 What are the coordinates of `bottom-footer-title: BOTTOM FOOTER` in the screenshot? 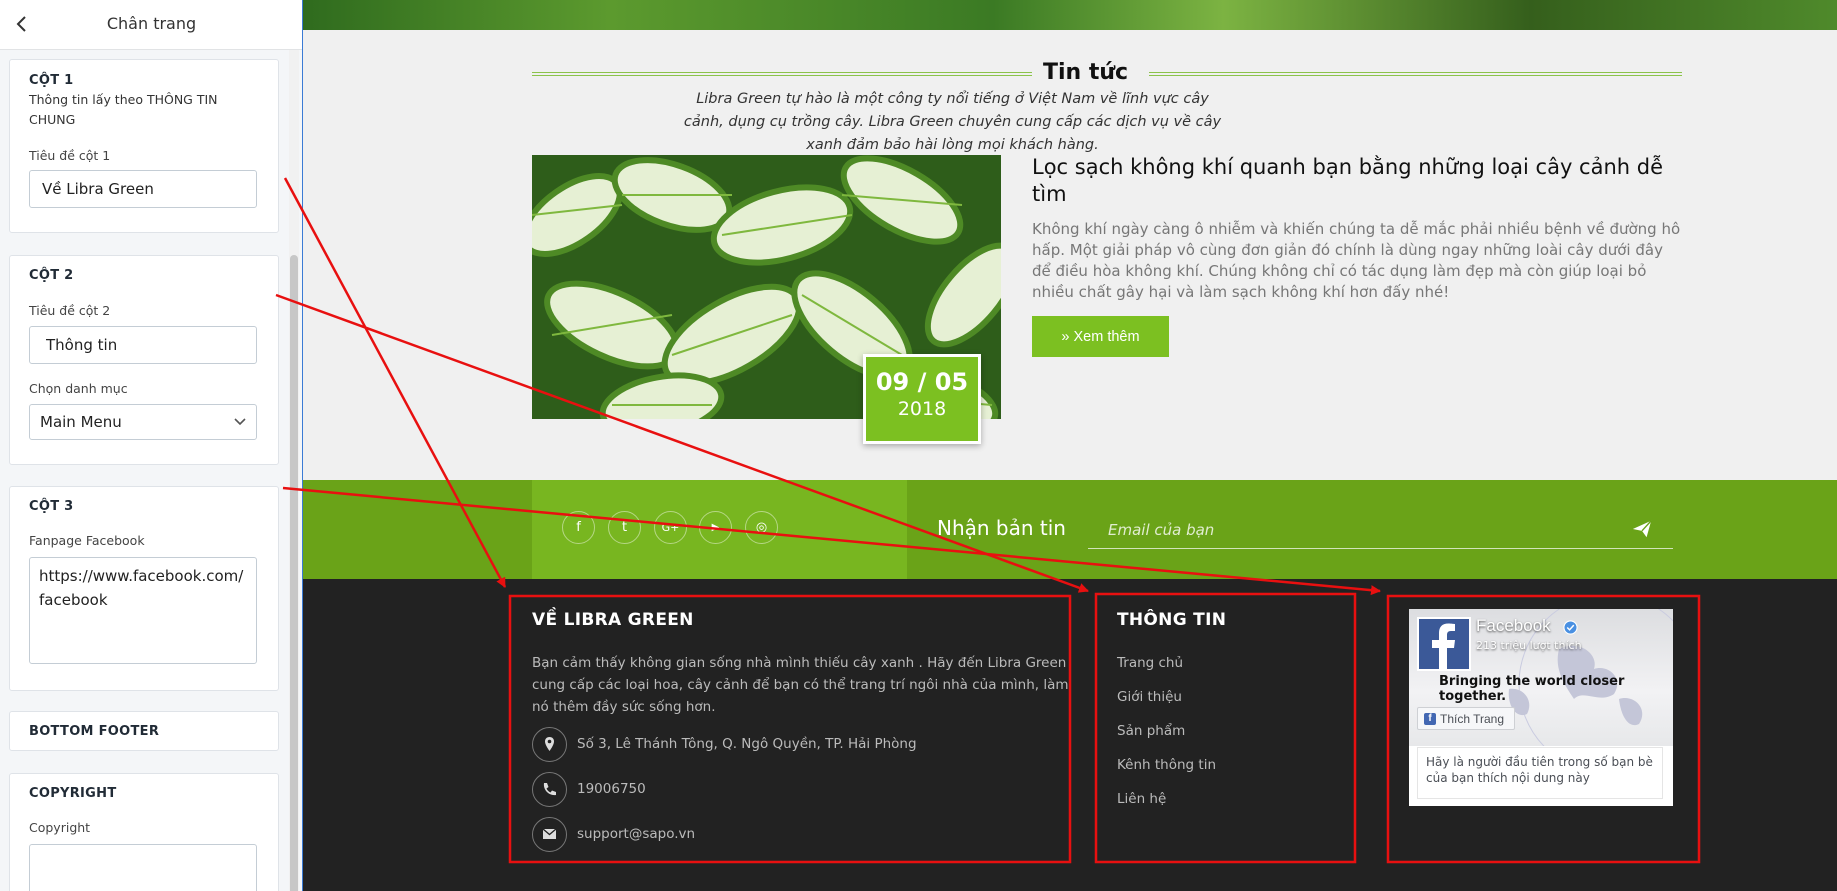 It's located at (94, 731).